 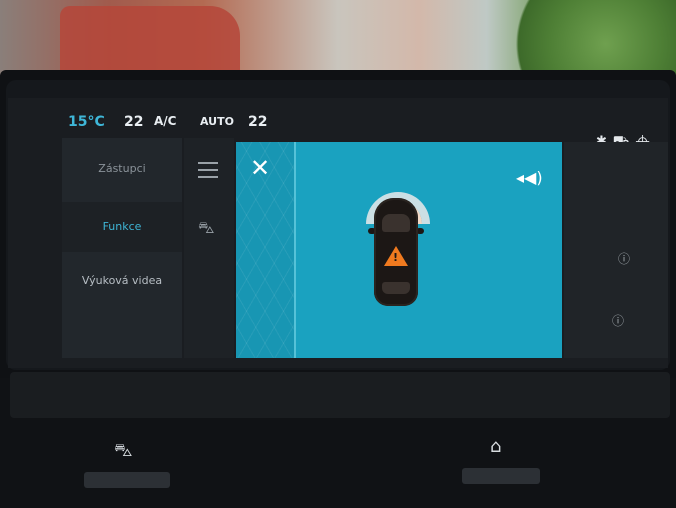 I want to click on sidebar-item-vyukova-videa: Výuková videa, so click(x=122, y=281).